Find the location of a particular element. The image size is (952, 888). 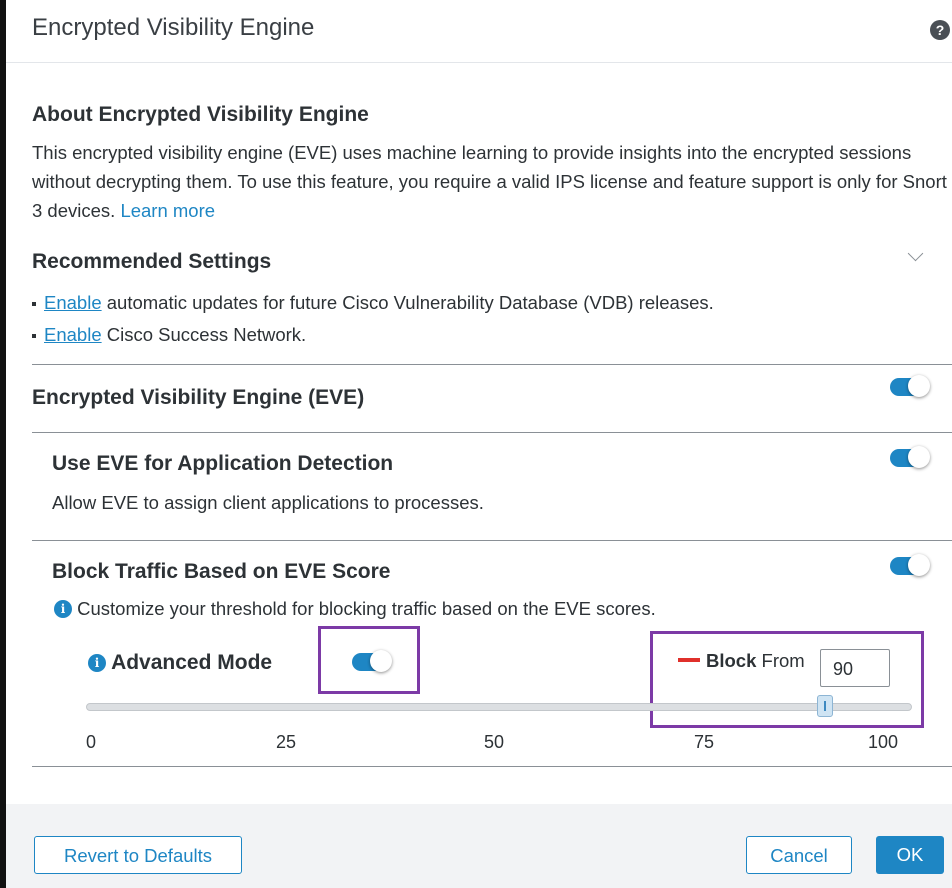

ok-button: OK is located at coordinates (910, 855).